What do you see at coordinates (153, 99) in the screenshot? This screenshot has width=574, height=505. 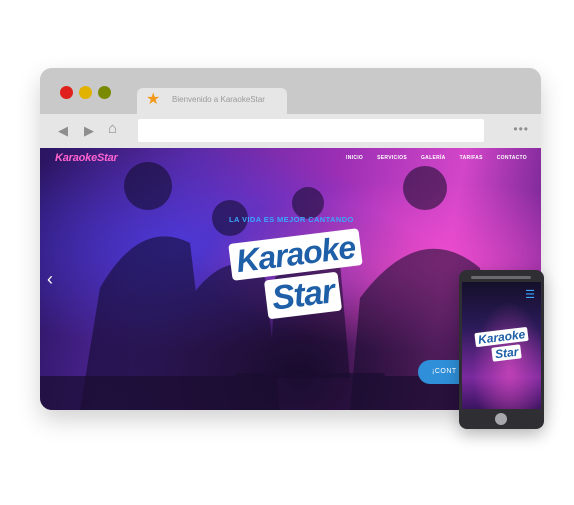 I see `star-icon: ★` at bounding box center [153, 99].